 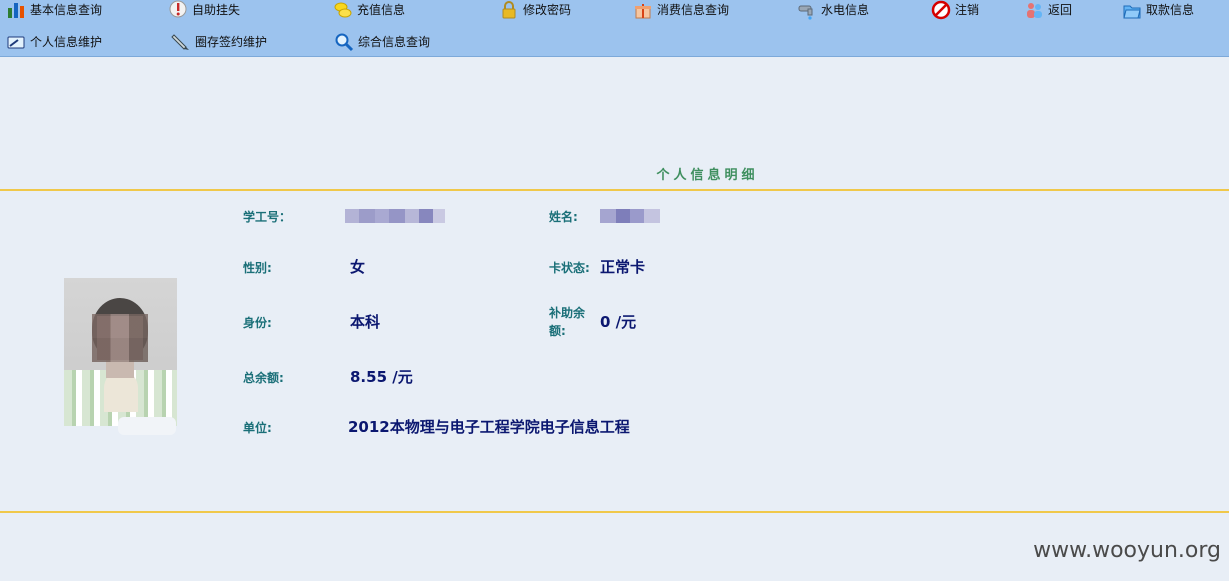 I want to click on menu-self-report-loss: 自助挂失, so click(x=204, y=10).